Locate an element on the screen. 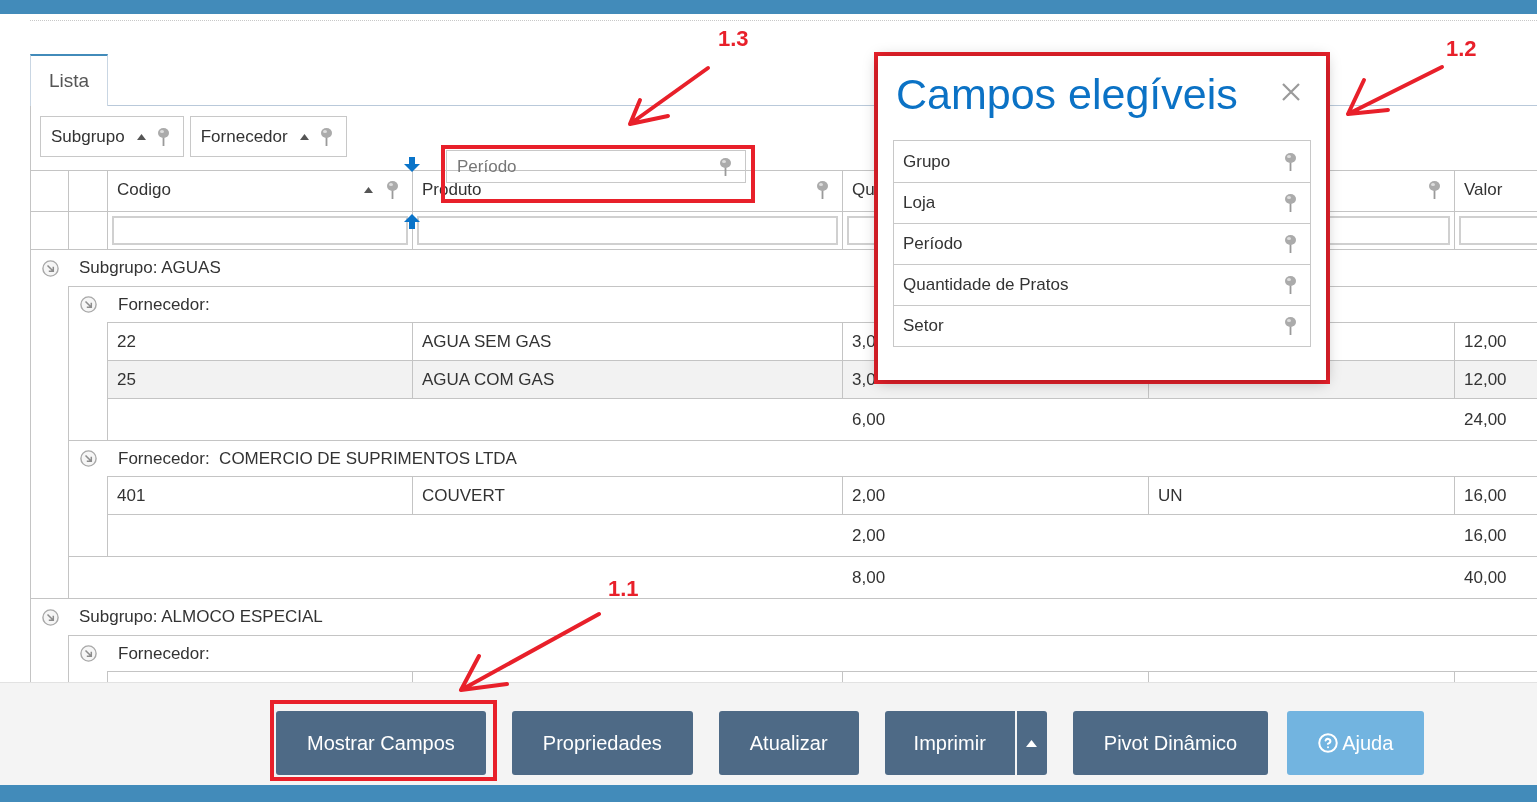 This screenshot has width=1537, height=802. group-field: Fornecedor is located at coordinates (268, 136).